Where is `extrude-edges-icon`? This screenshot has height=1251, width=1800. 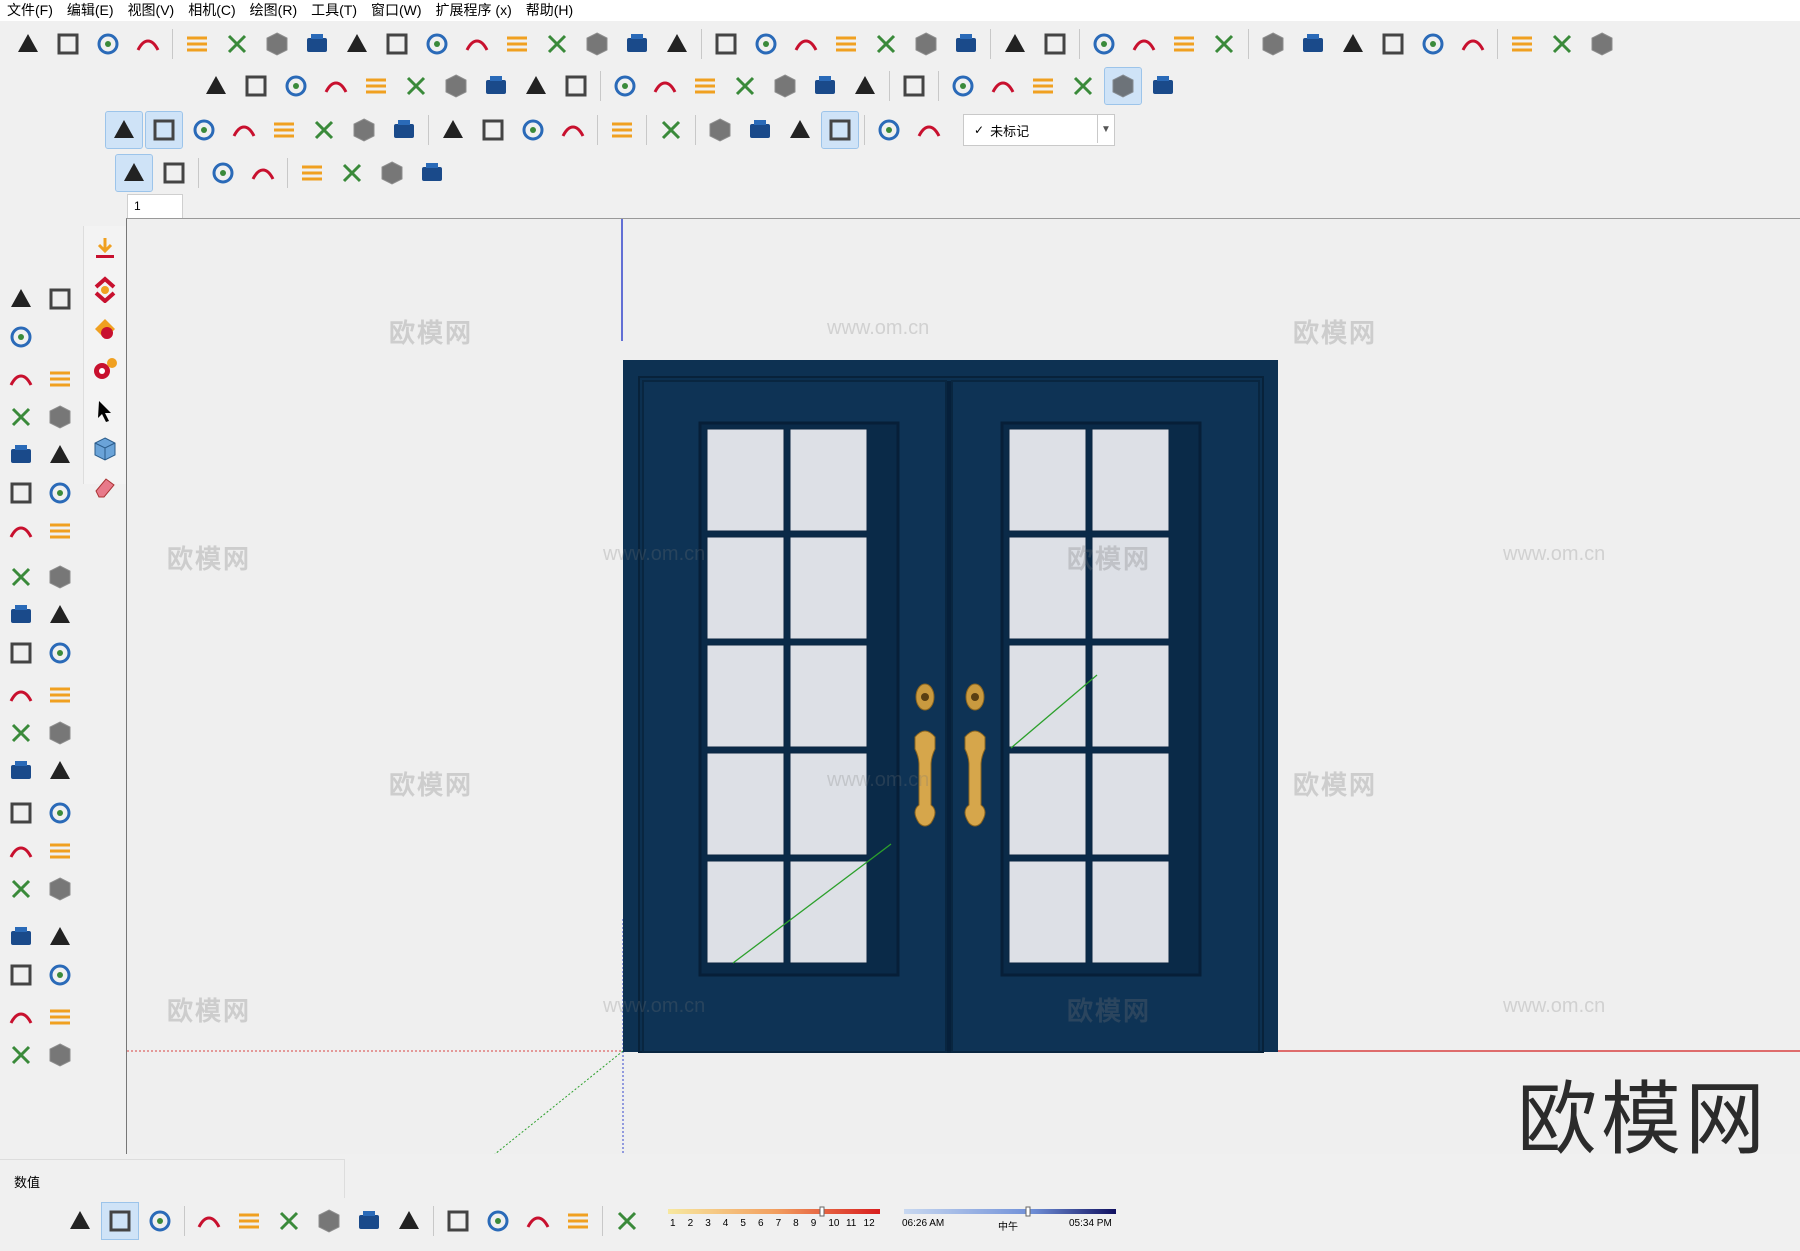 extrude-edges-icon is located at coordinates (477, 44).